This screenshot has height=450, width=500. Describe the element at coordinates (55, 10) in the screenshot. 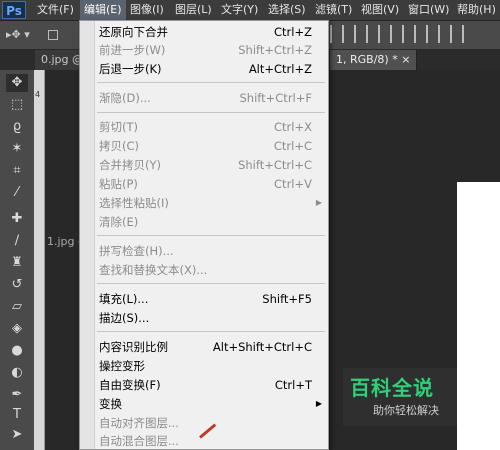

I see `menu-file: 文件(F)` at that location.